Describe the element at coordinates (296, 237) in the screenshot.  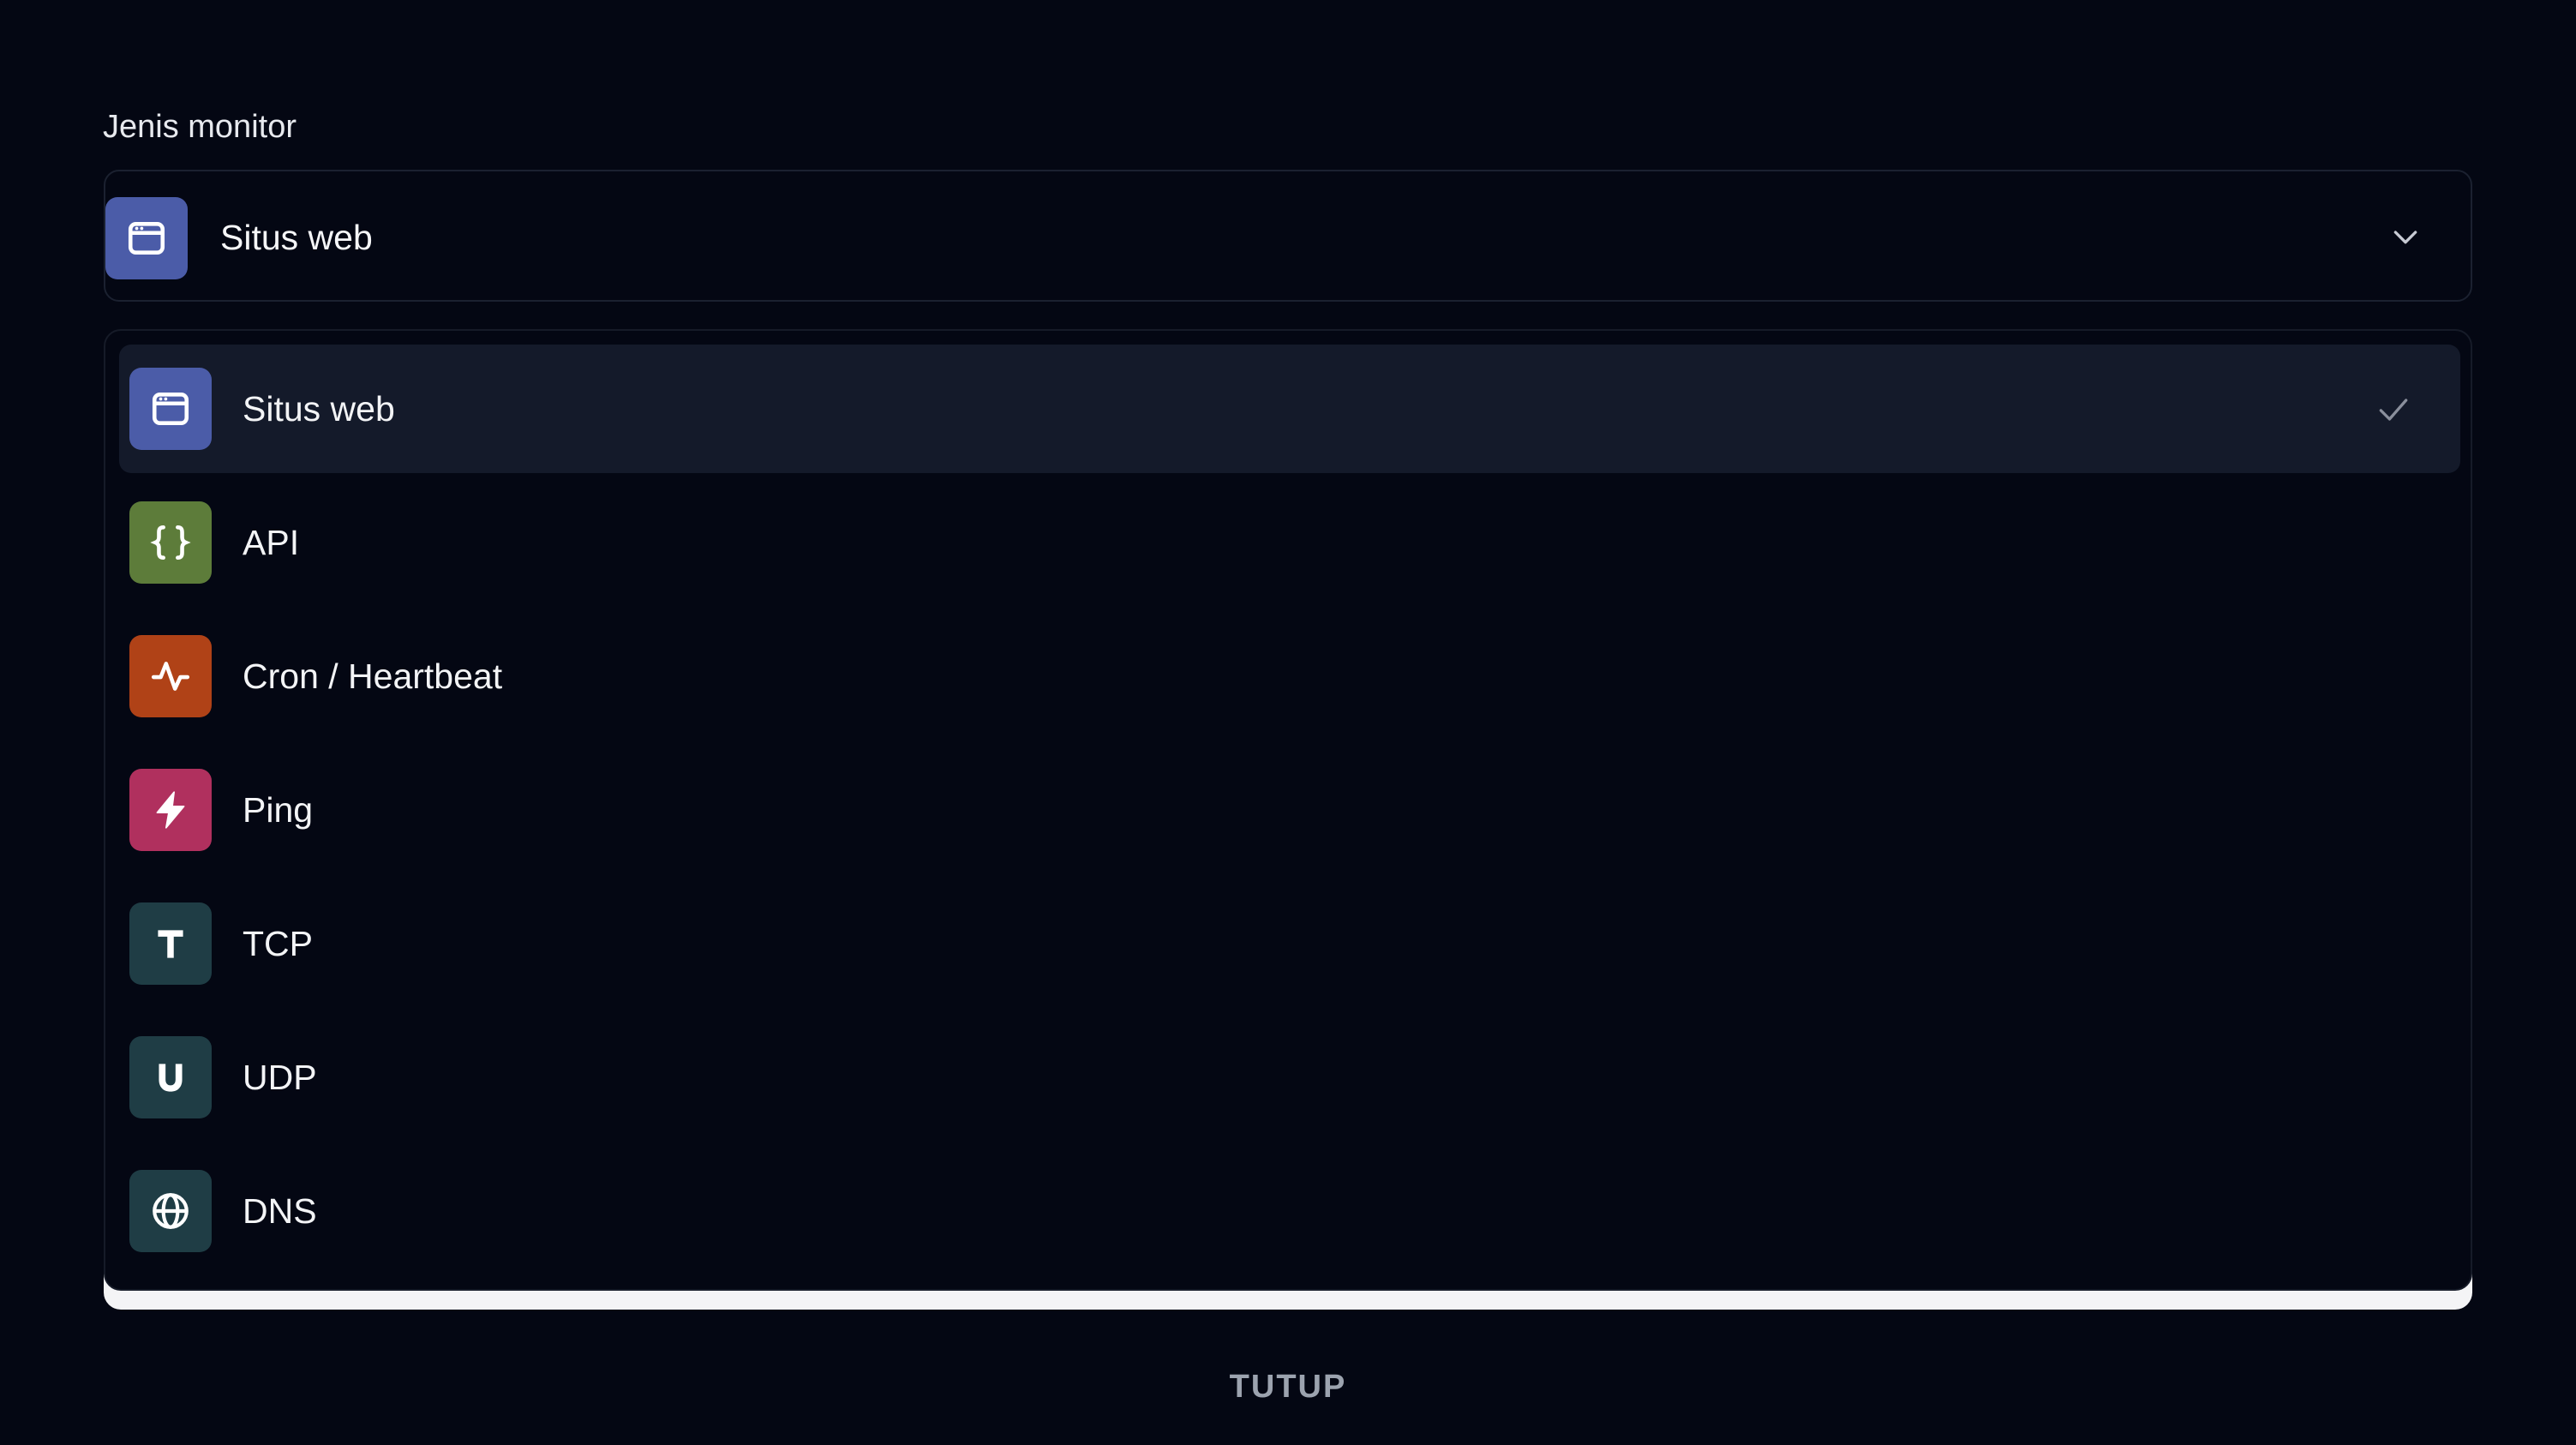
I see `selected-value: Situs web` at that location.